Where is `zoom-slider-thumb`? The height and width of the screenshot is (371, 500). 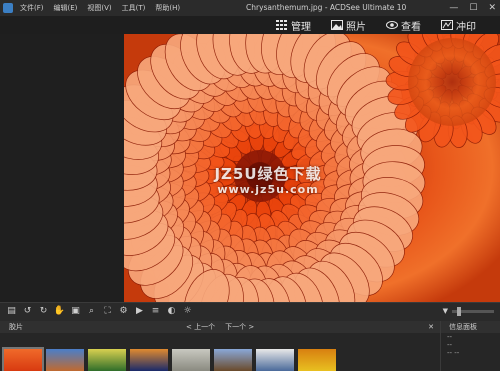
zoom-slider-thumb is located at coordinates (459, 311).